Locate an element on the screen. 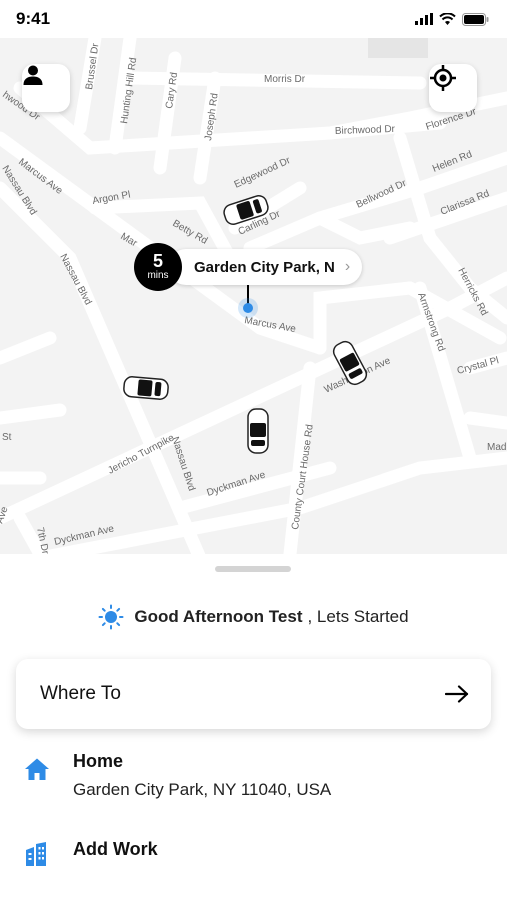  pickup-location-text: Garden City Park, N is located at coordinates (264, 267).